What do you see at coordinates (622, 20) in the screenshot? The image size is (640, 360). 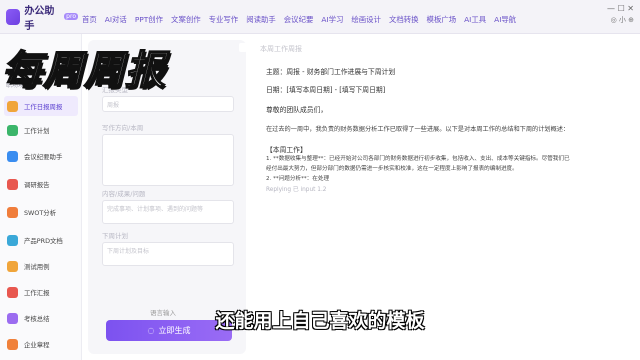 I see `tray-icons: ◎ 小 ⊕` at bounding box center [622, 20].